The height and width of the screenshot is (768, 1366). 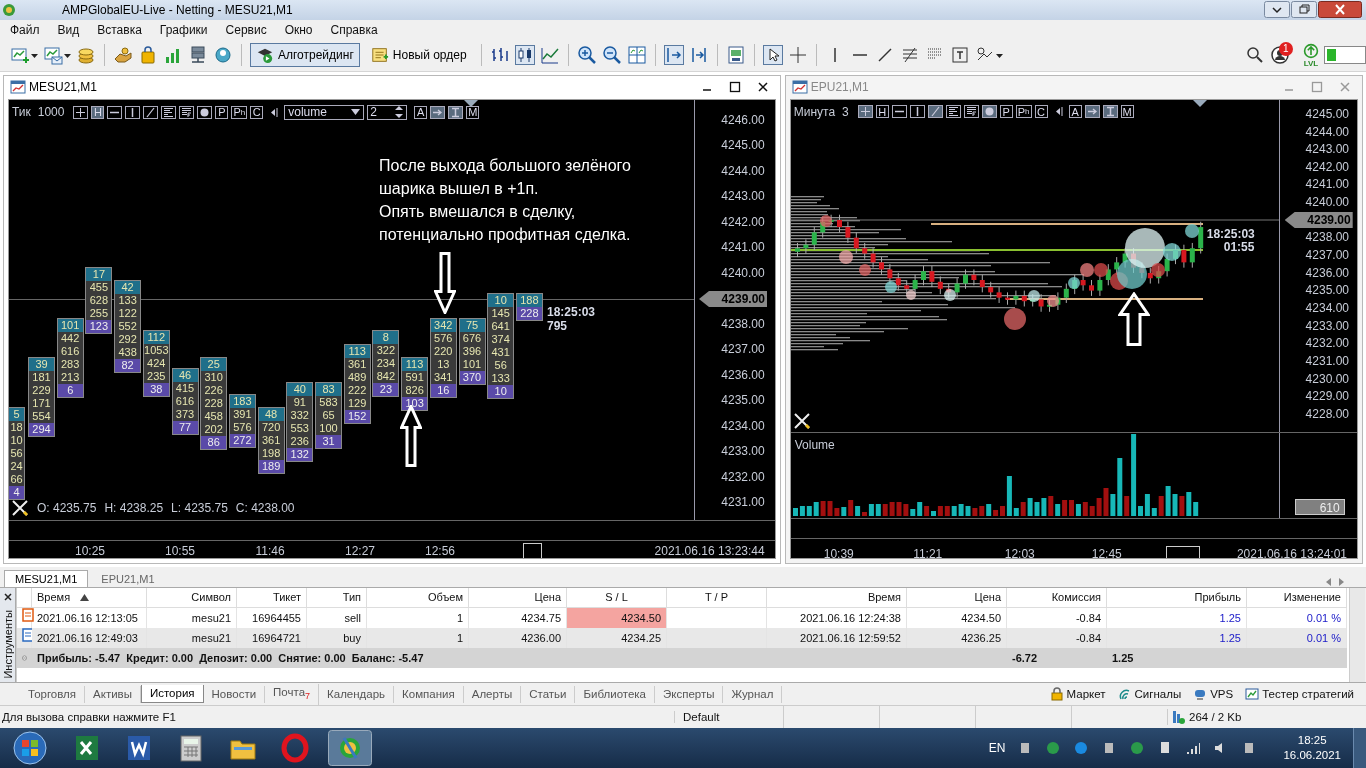 I want to click on clock-date: 16.06.2021, so click(x=1312, y=755).